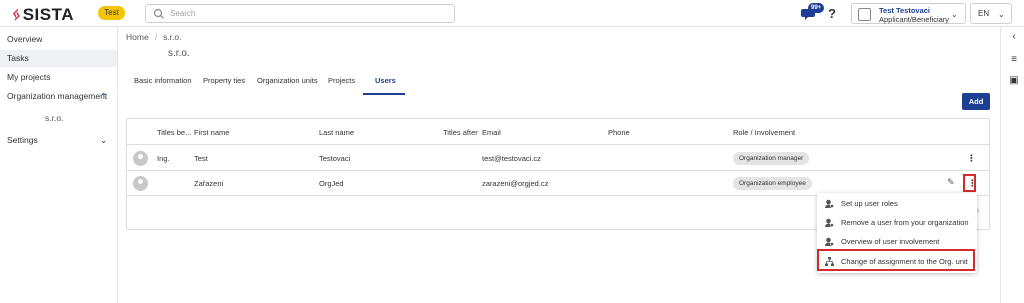  Describe the element at coordinates (58, 77) in the screenshot. I see `sidebar-item-my-projects: My projects` at that location.